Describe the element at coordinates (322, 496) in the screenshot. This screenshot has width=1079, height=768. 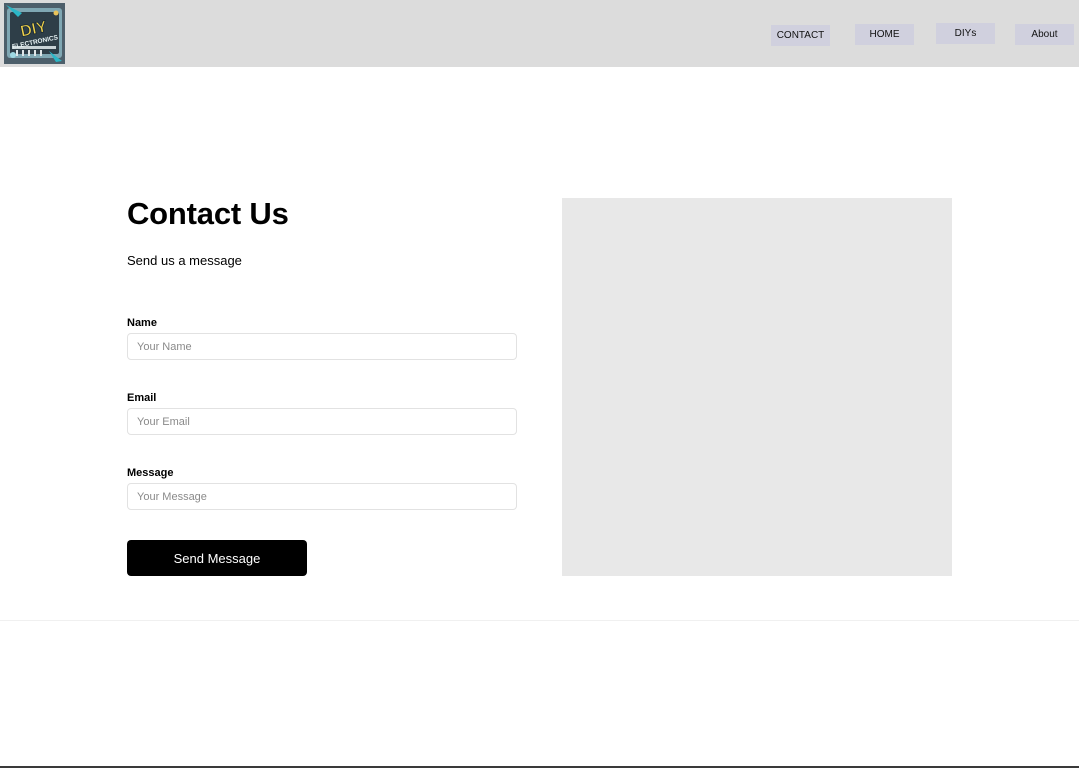
I see `message-input` at that location.